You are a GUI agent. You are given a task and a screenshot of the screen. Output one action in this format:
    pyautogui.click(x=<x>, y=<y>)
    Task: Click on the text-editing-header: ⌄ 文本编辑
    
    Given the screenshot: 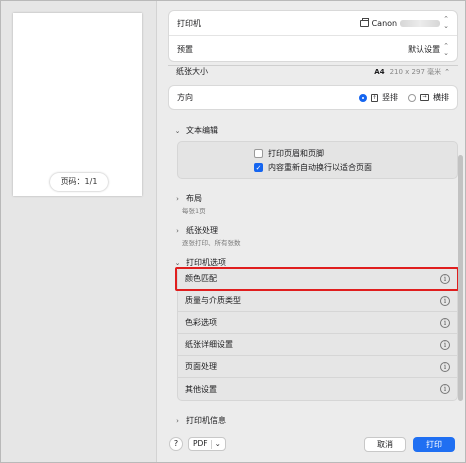 What is the action you would take?
    pyautogui.click(x=196, y=130)
    